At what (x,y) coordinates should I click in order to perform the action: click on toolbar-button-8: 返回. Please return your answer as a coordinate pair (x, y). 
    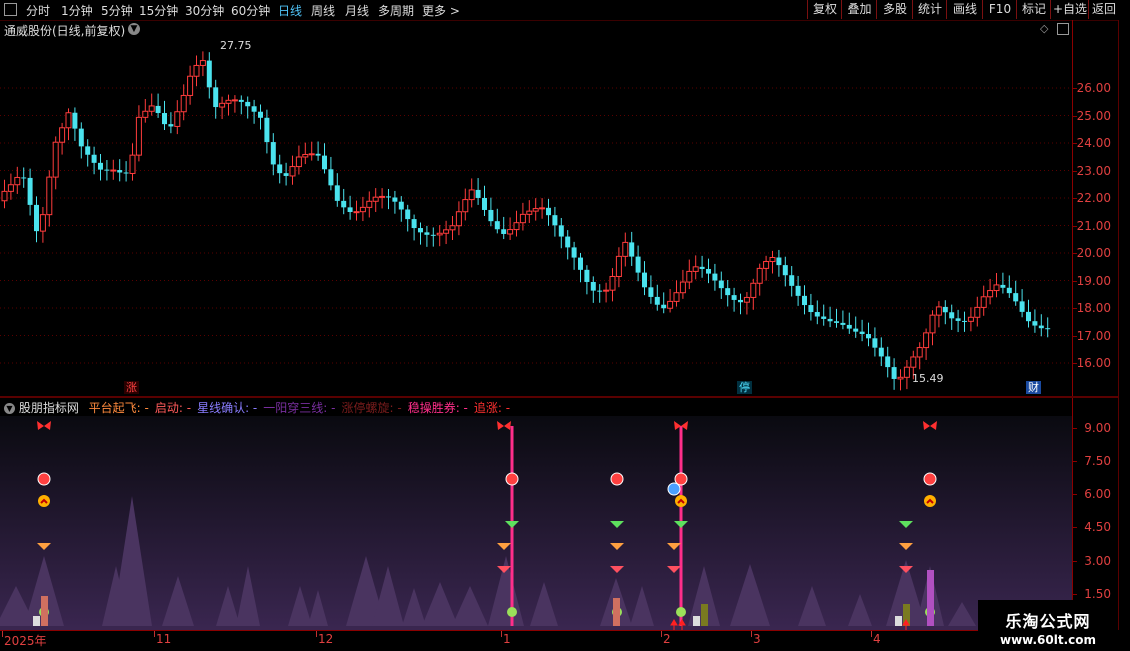
    Looking at the image, I should click on (1103, 9).